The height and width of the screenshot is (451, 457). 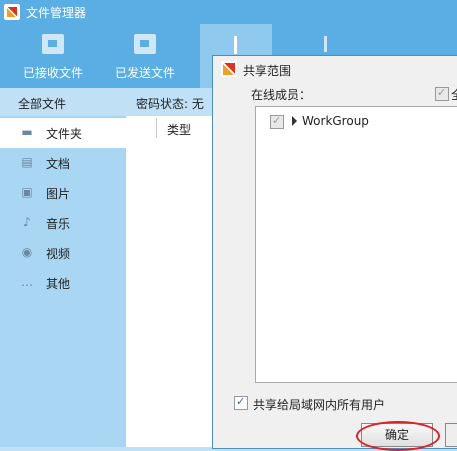 What do you see at coordinates (58, 284) in the screenshot?
I see `sidebar-item-label: 其他` at bounding box center [58, 284].